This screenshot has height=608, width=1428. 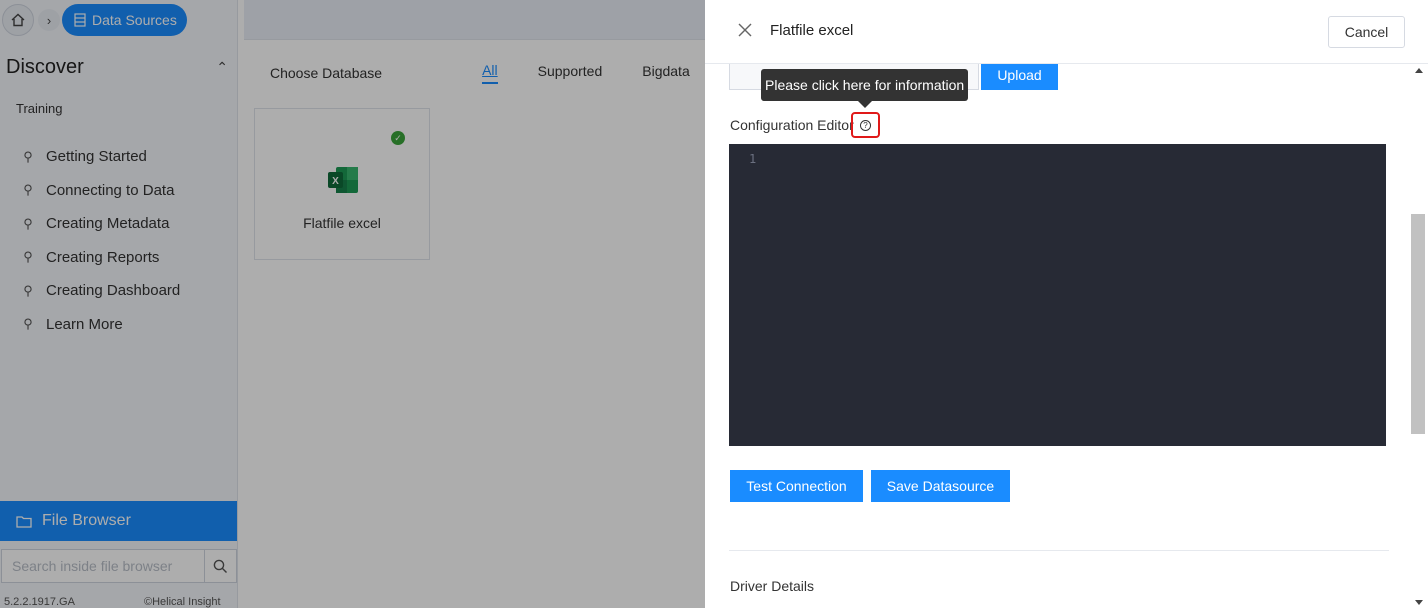 What do you see at coordinates (796, 486) in the screenshot?
I see `test-connection-button: Test Connection` at bounding box center [796, 486].